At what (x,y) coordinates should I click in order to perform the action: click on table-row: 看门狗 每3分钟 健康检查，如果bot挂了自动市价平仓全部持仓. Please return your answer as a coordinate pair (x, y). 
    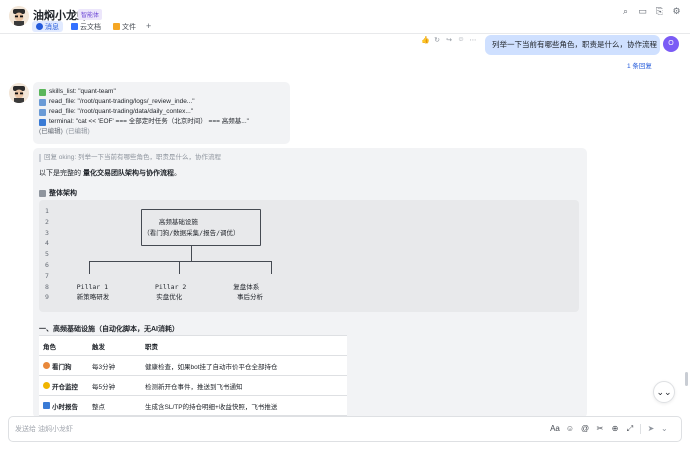
    Looking at the image, I should click on (193, 366).